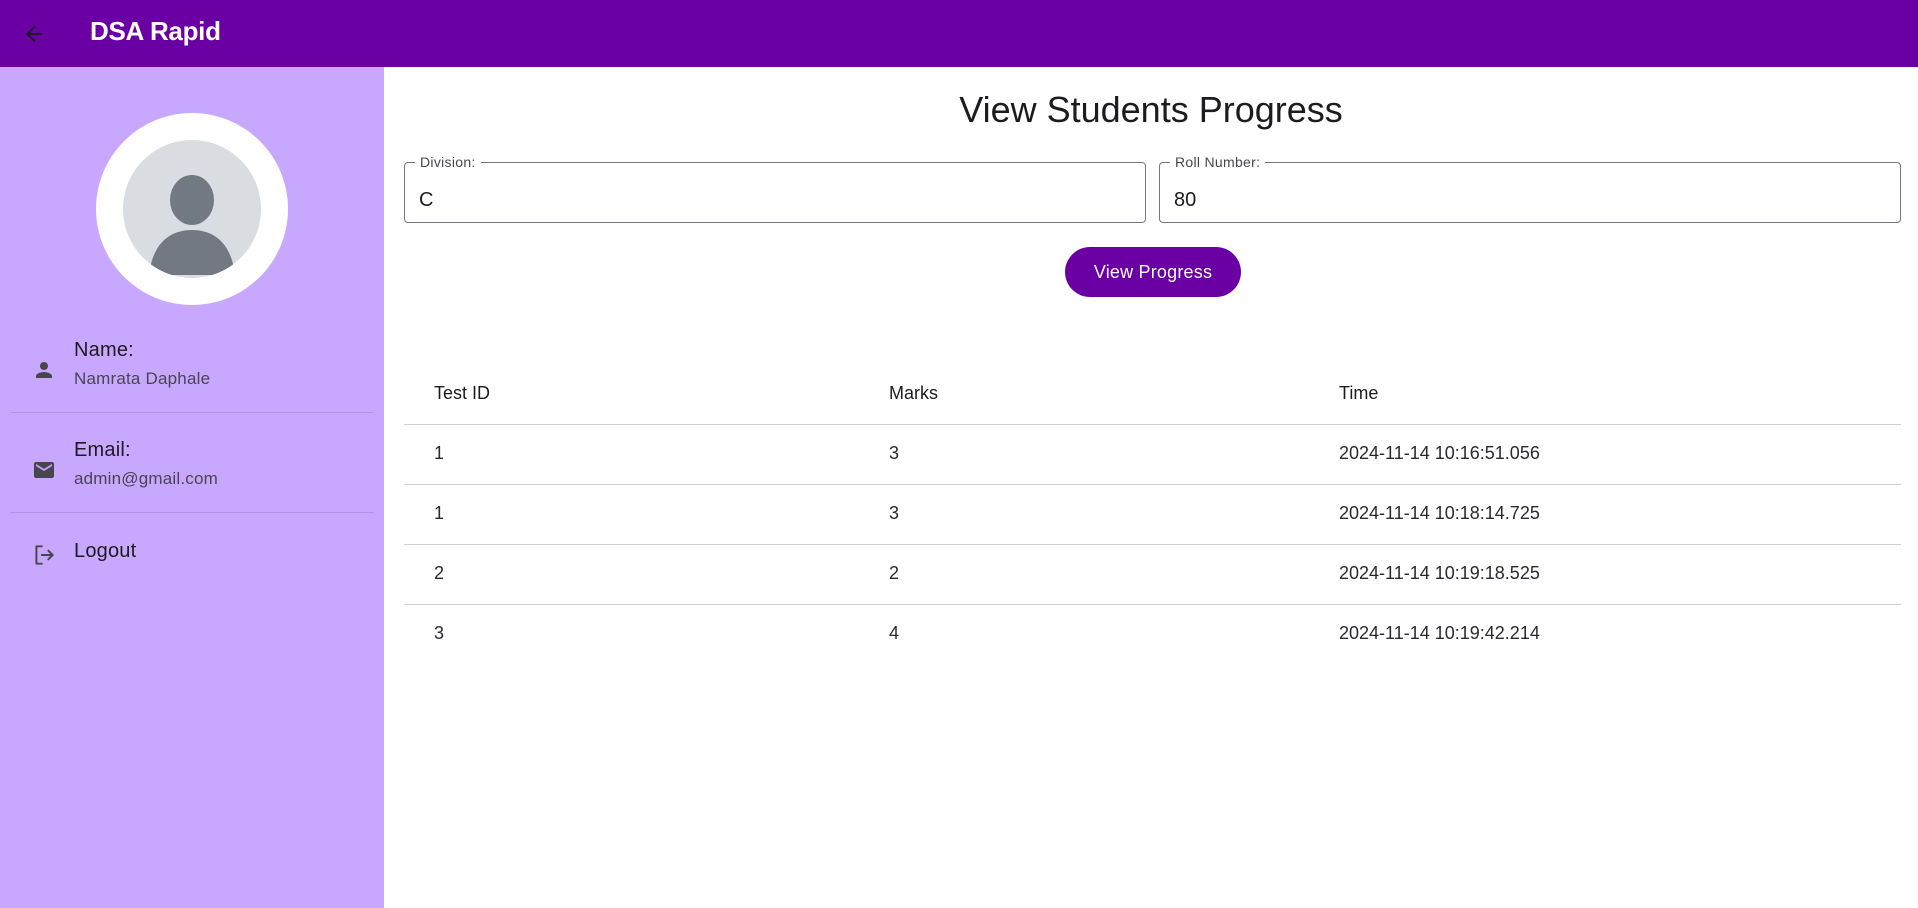 The height and width of the screenshot is (908, 1918). I want to click on cell-time: 2024-11-14 10:19:18.525, so click(1439, 573).